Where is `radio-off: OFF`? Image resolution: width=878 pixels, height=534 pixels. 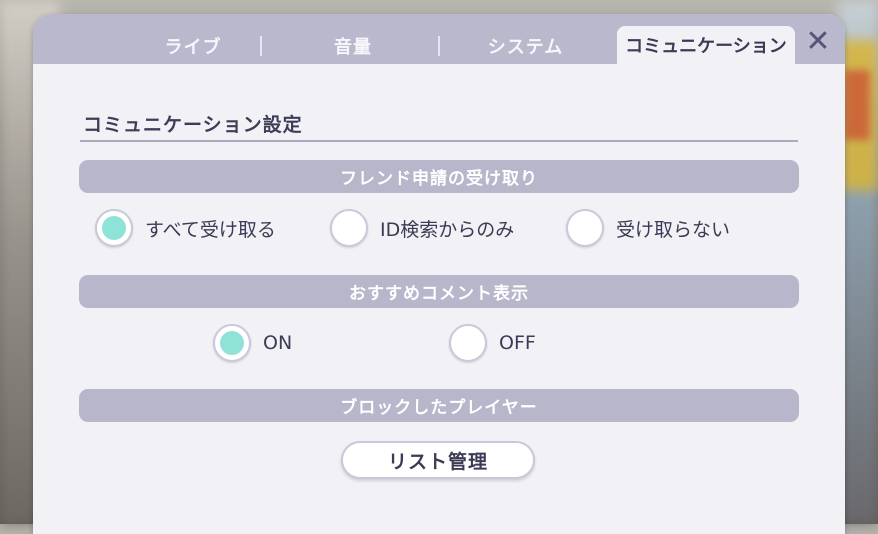
radio-off: OFF is located at coordinates (492, 343).